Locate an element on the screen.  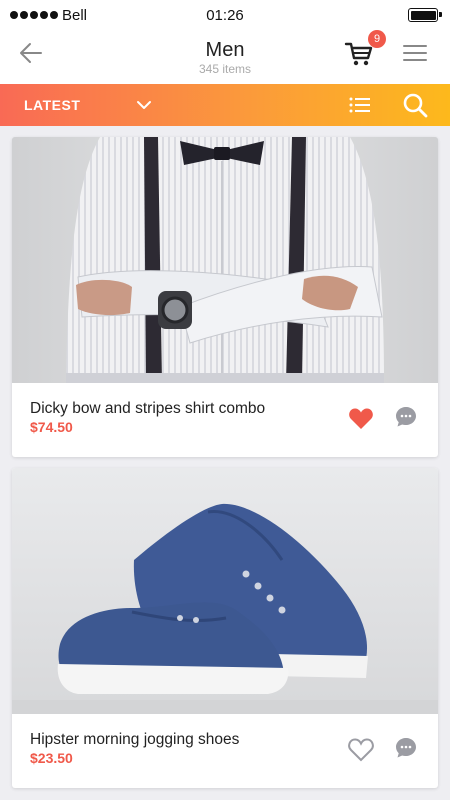
product-name: Hipster morning jogging shoes is located at coordinates (134, 740).